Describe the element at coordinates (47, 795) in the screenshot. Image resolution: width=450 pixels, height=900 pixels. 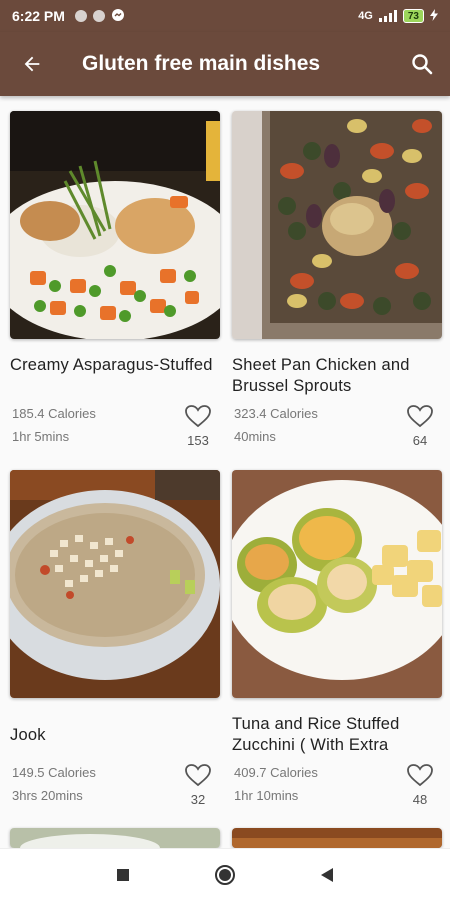
I see `recipe-time: 3hrs 20mins` at that location.